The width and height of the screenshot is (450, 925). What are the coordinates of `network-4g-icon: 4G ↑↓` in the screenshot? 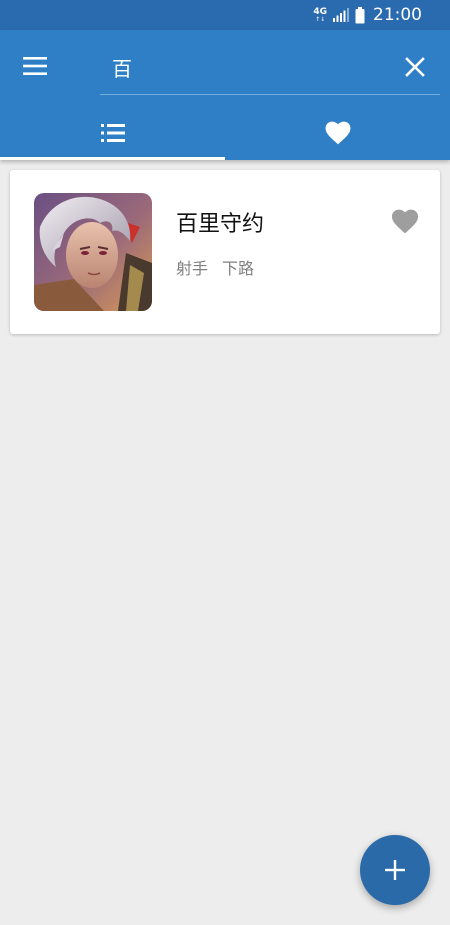 It's located at (320, 15).